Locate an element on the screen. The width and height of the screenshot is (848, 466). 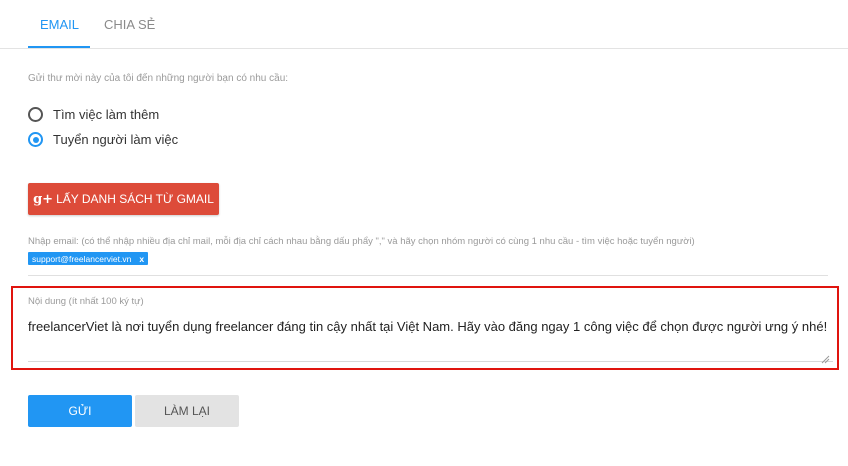
send-button: GỬI is located at coordinates (80, 411).